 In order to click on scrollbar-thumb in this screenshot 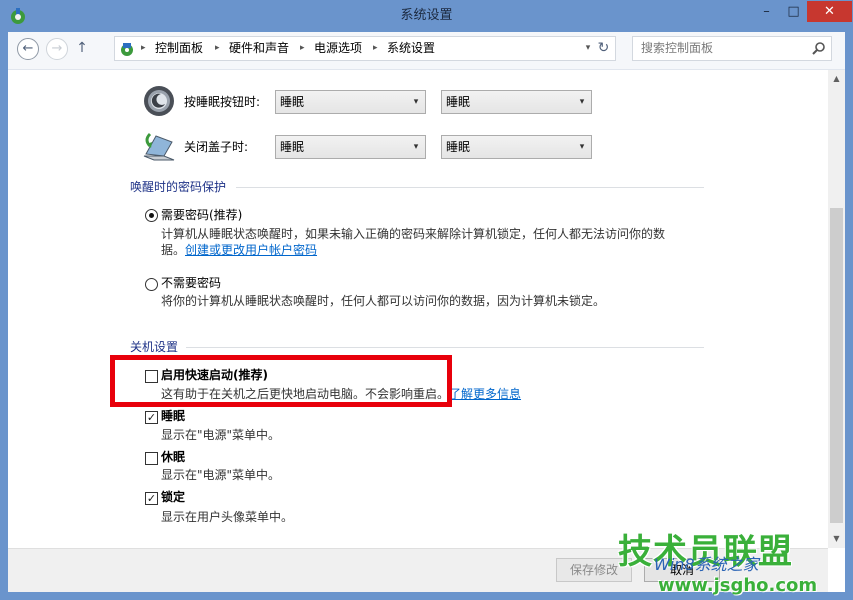, I will do `click(836, 365)`.